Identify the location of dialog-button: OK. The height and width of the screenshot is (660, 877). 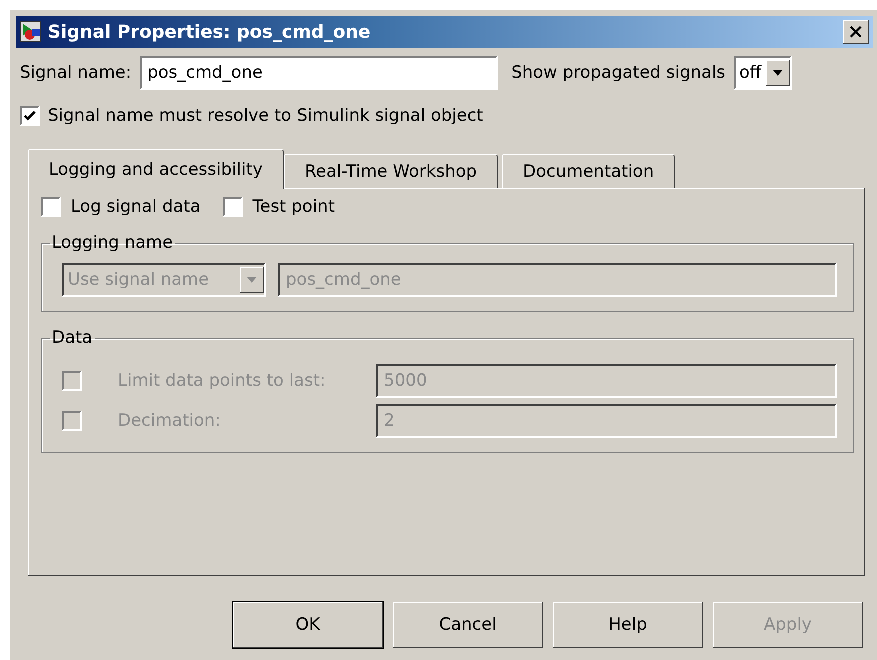
(308, 625).